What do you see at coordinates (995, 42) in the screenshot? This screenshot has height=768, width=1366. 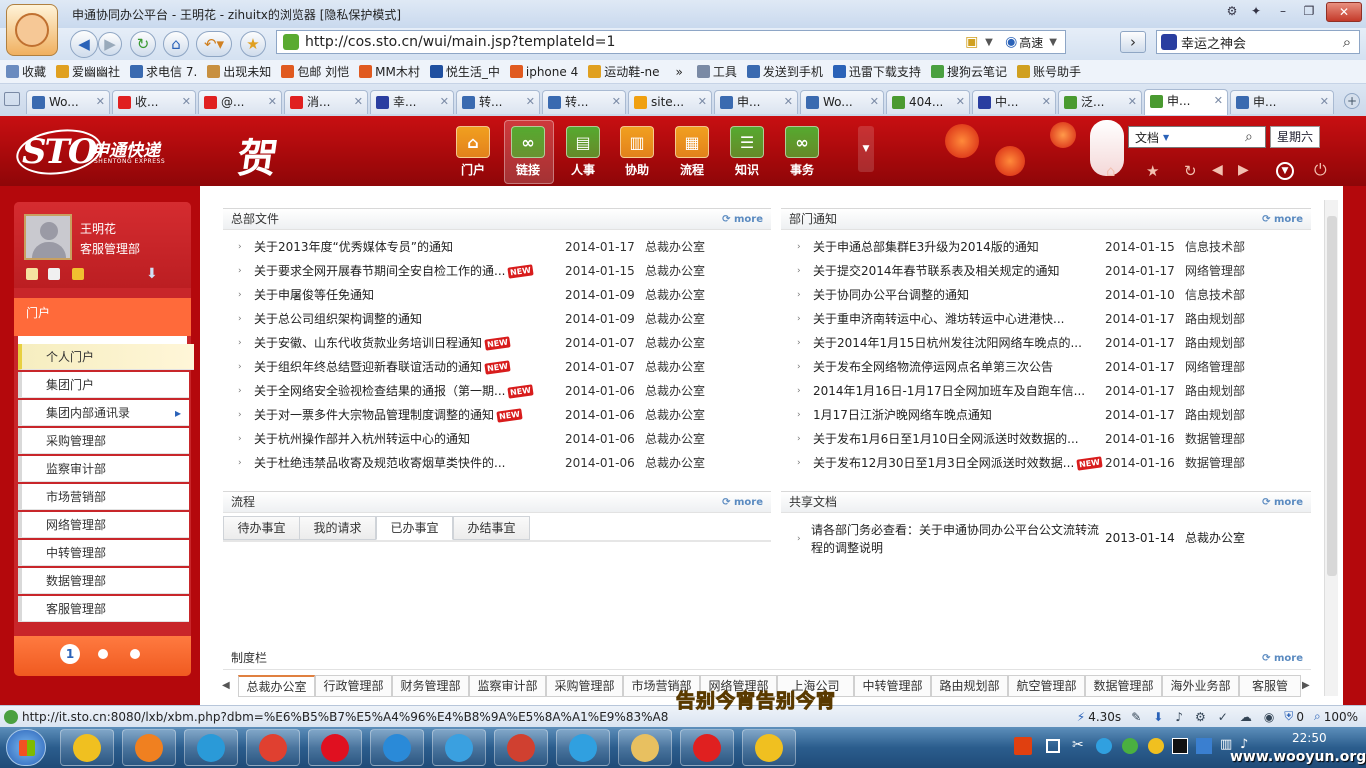 I see `address-dropdown-icon: ▼` at bounding box center [995, 42].